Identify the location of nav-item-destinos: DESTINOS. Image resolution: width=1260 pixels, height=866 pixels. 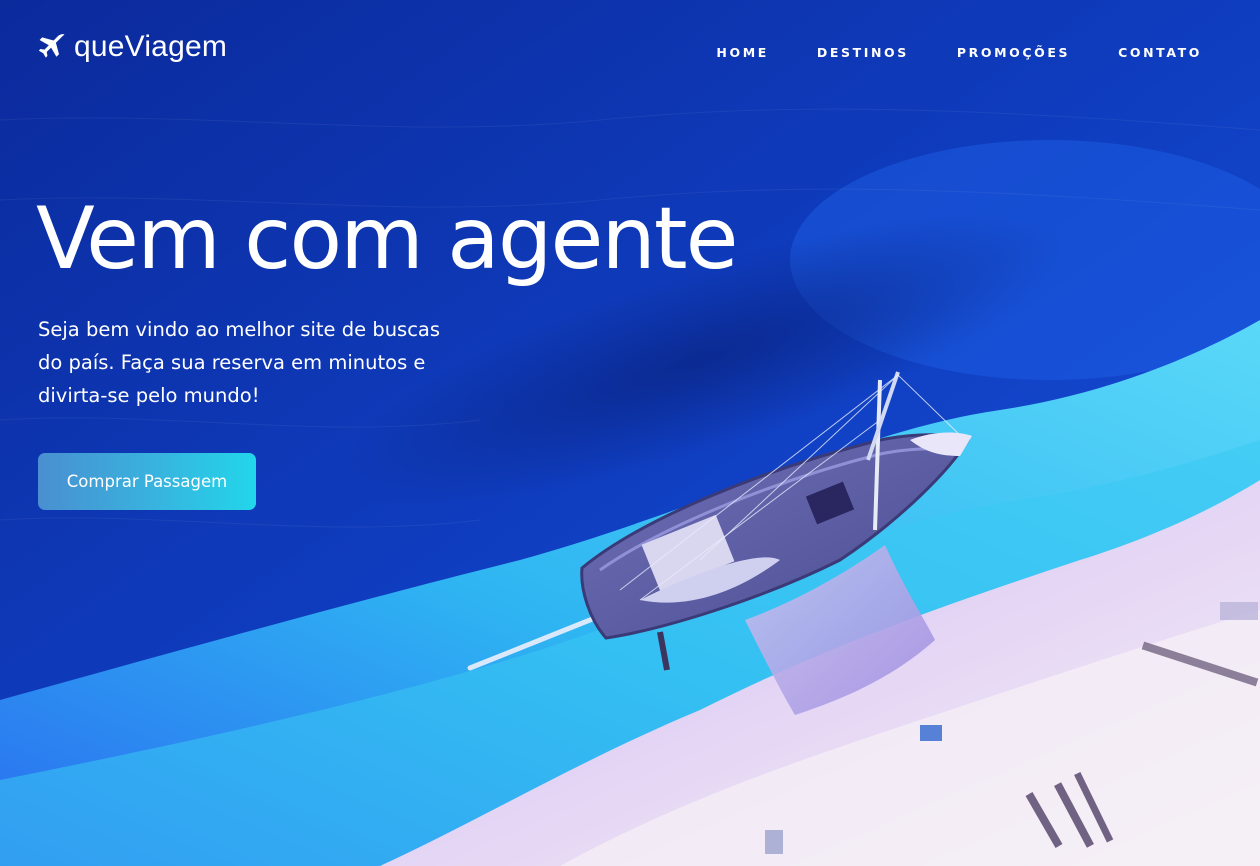
(863, 53).